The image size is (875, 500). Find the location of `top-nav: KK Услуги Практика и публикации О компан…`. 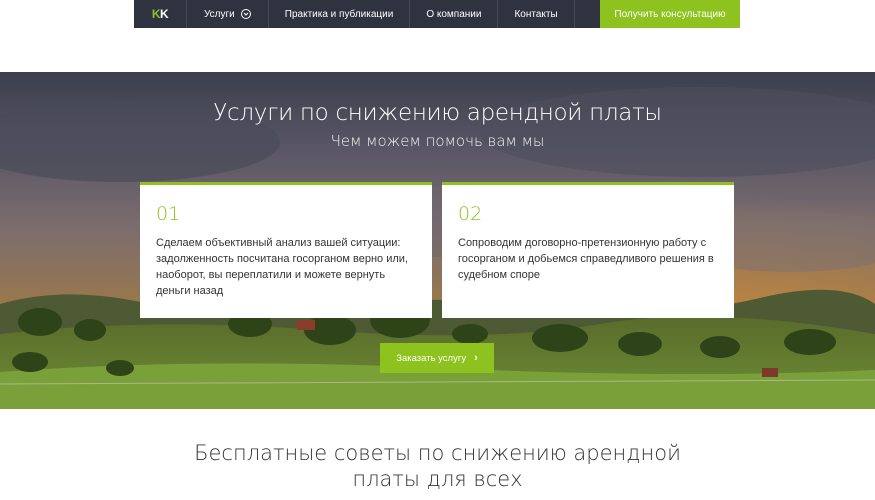

top-nav: KK Услуги Практика и публикации О компан… is located at coordinates (437, 14).